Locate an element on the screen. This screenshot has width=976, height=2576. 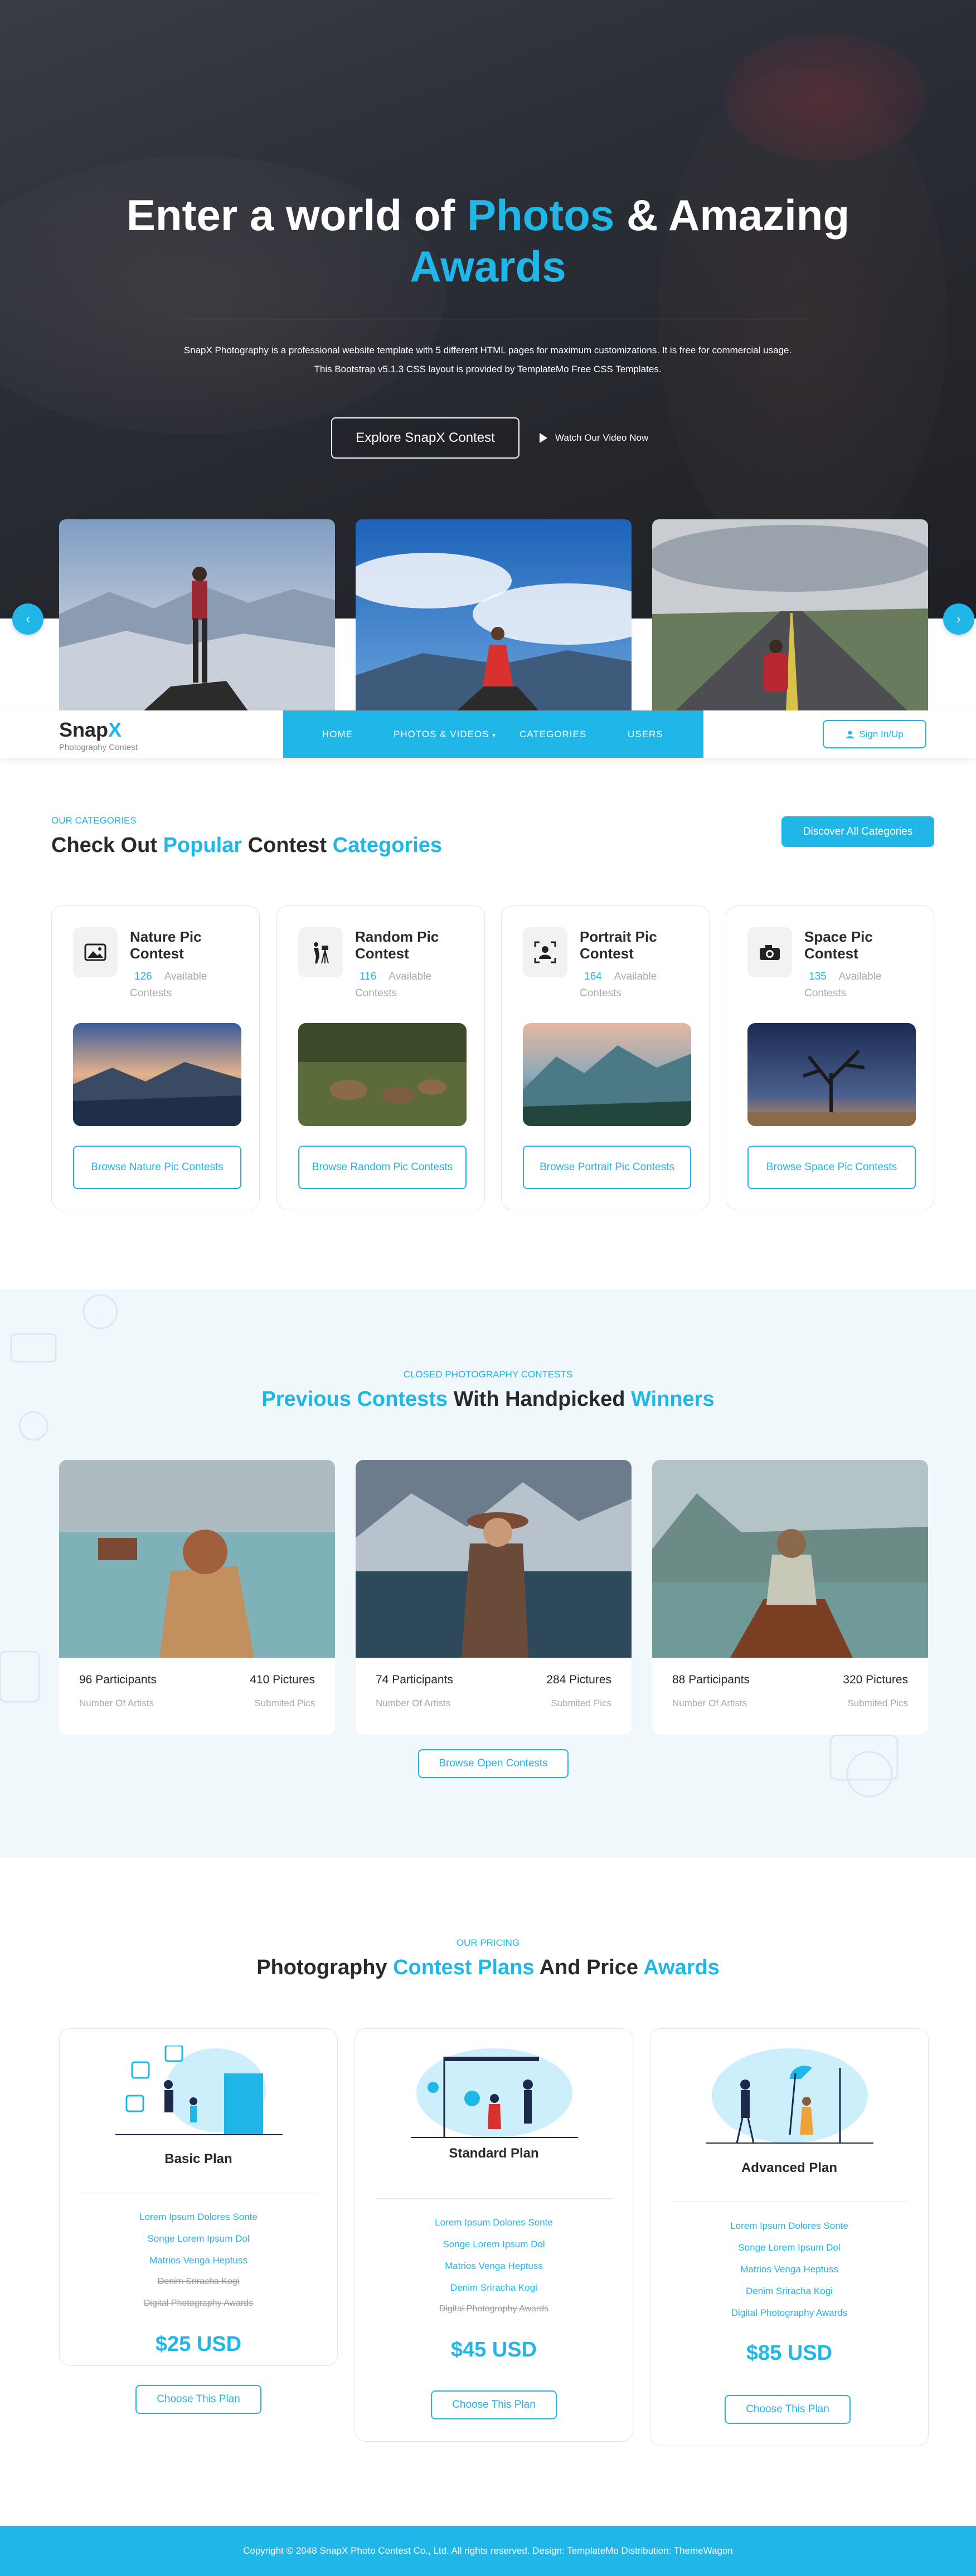
nav-item-categories: CATEGORIES is located at coordinates (552, 735).